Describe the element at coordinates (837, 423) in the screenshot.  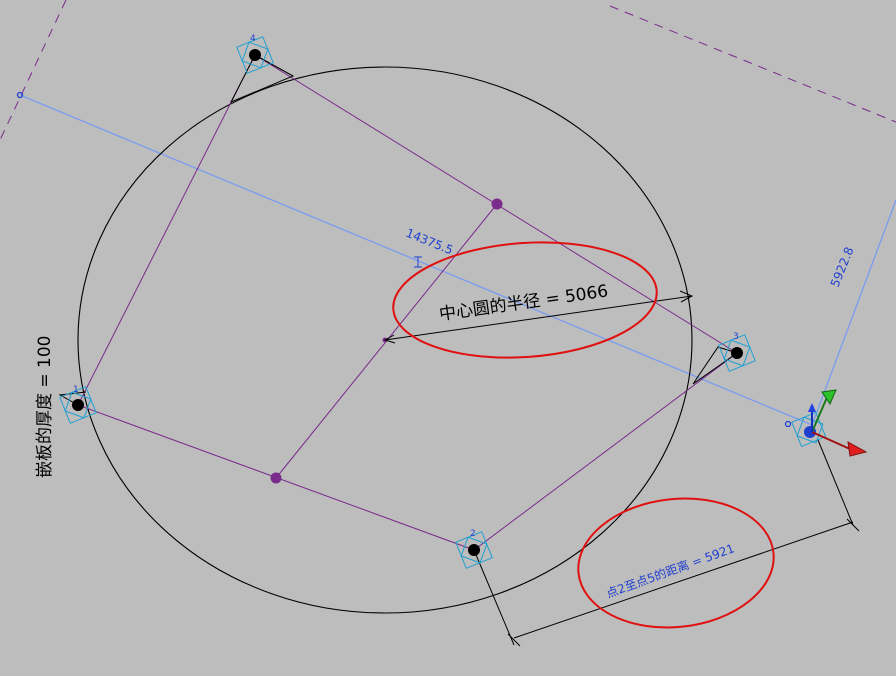
I see `axis-gizmo-icon` at that location.